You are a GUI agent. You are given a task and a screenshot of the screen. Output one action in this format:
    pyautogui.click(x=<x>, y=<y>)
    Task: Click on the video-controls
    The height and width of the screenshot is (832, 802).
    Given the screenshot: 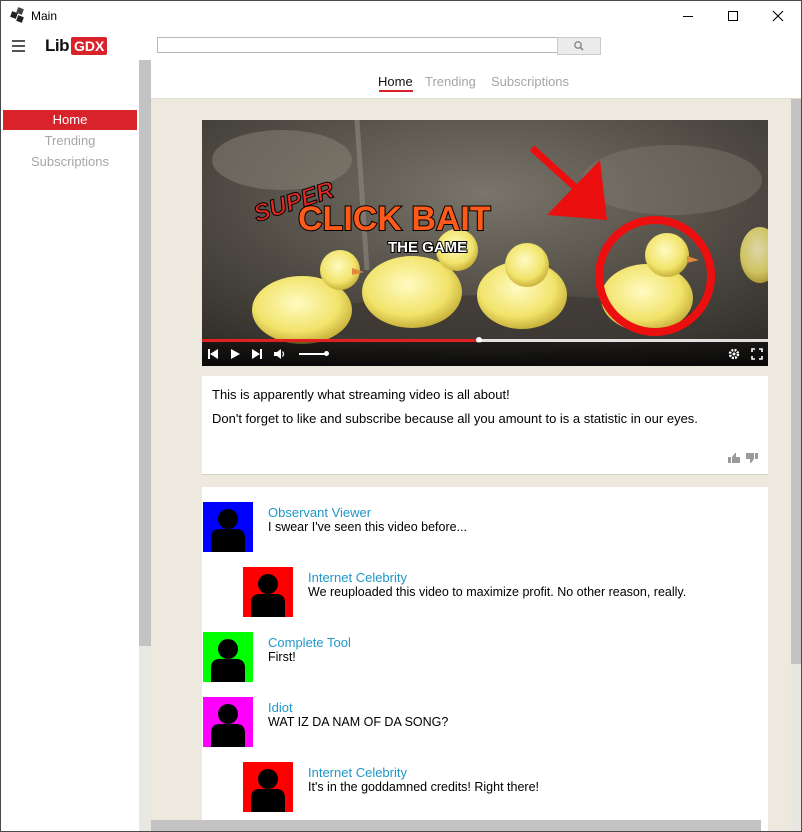 What is the action you would take?
    pyautogui.click(x=485, y=354)
    